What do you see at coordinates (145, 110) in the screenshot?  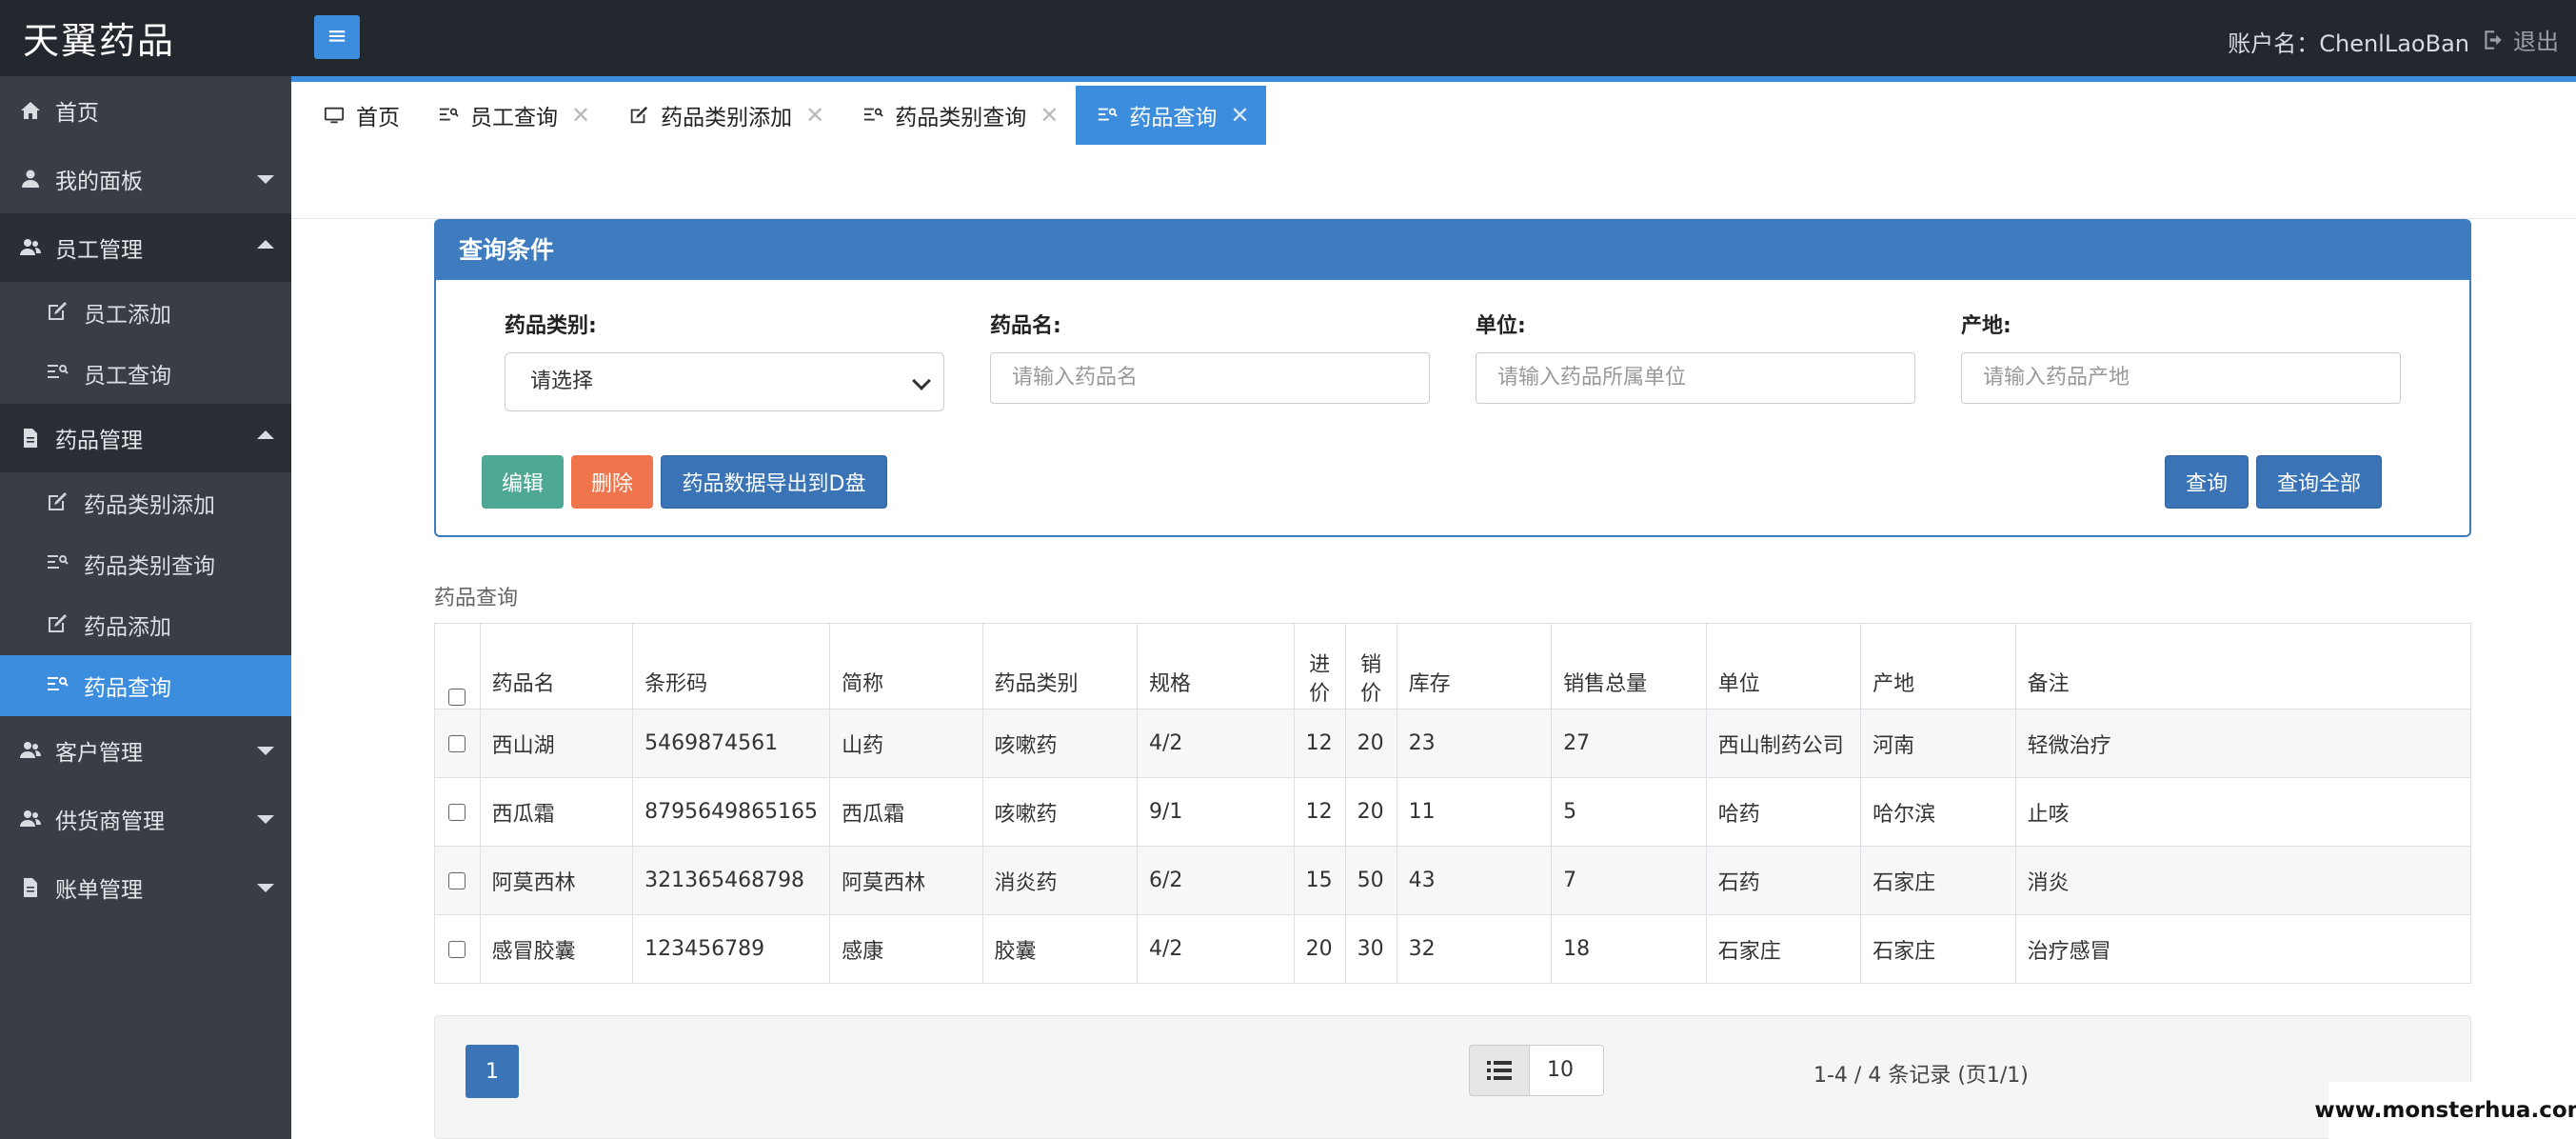 I see `sidebar-item-home: 首页` at bounding box center [145, 110].